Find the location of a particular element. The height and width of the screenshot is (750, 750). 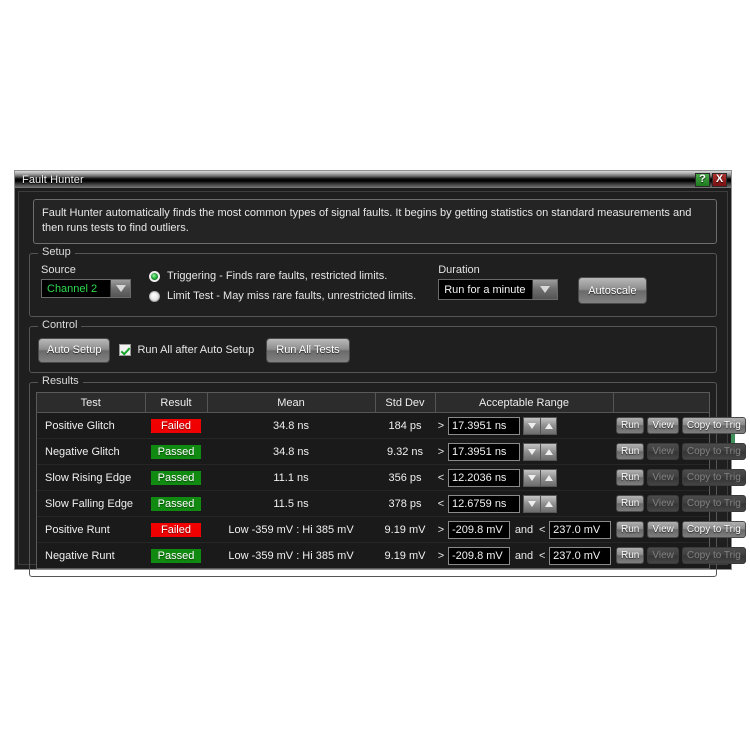

cell-acceptable-range: > -209.8 mV and <237.0 mV is located at coordinates (524, 529).